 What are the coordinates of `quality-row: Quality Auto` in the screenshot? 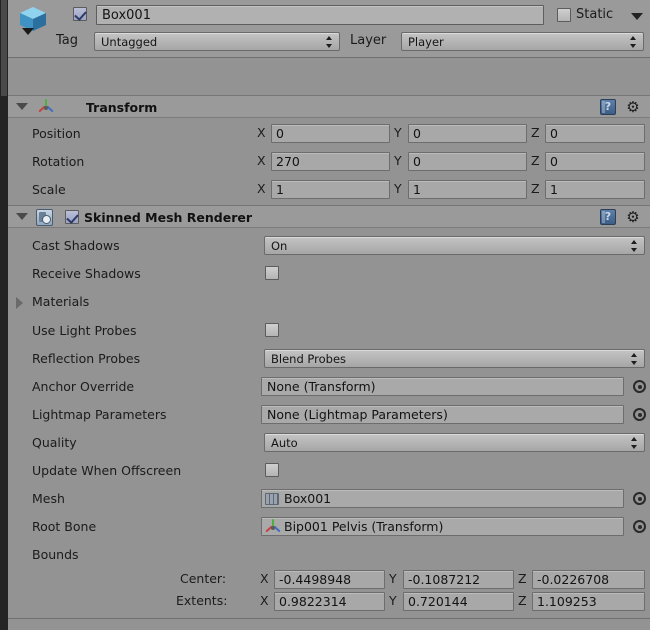 It's located at (329, 443).